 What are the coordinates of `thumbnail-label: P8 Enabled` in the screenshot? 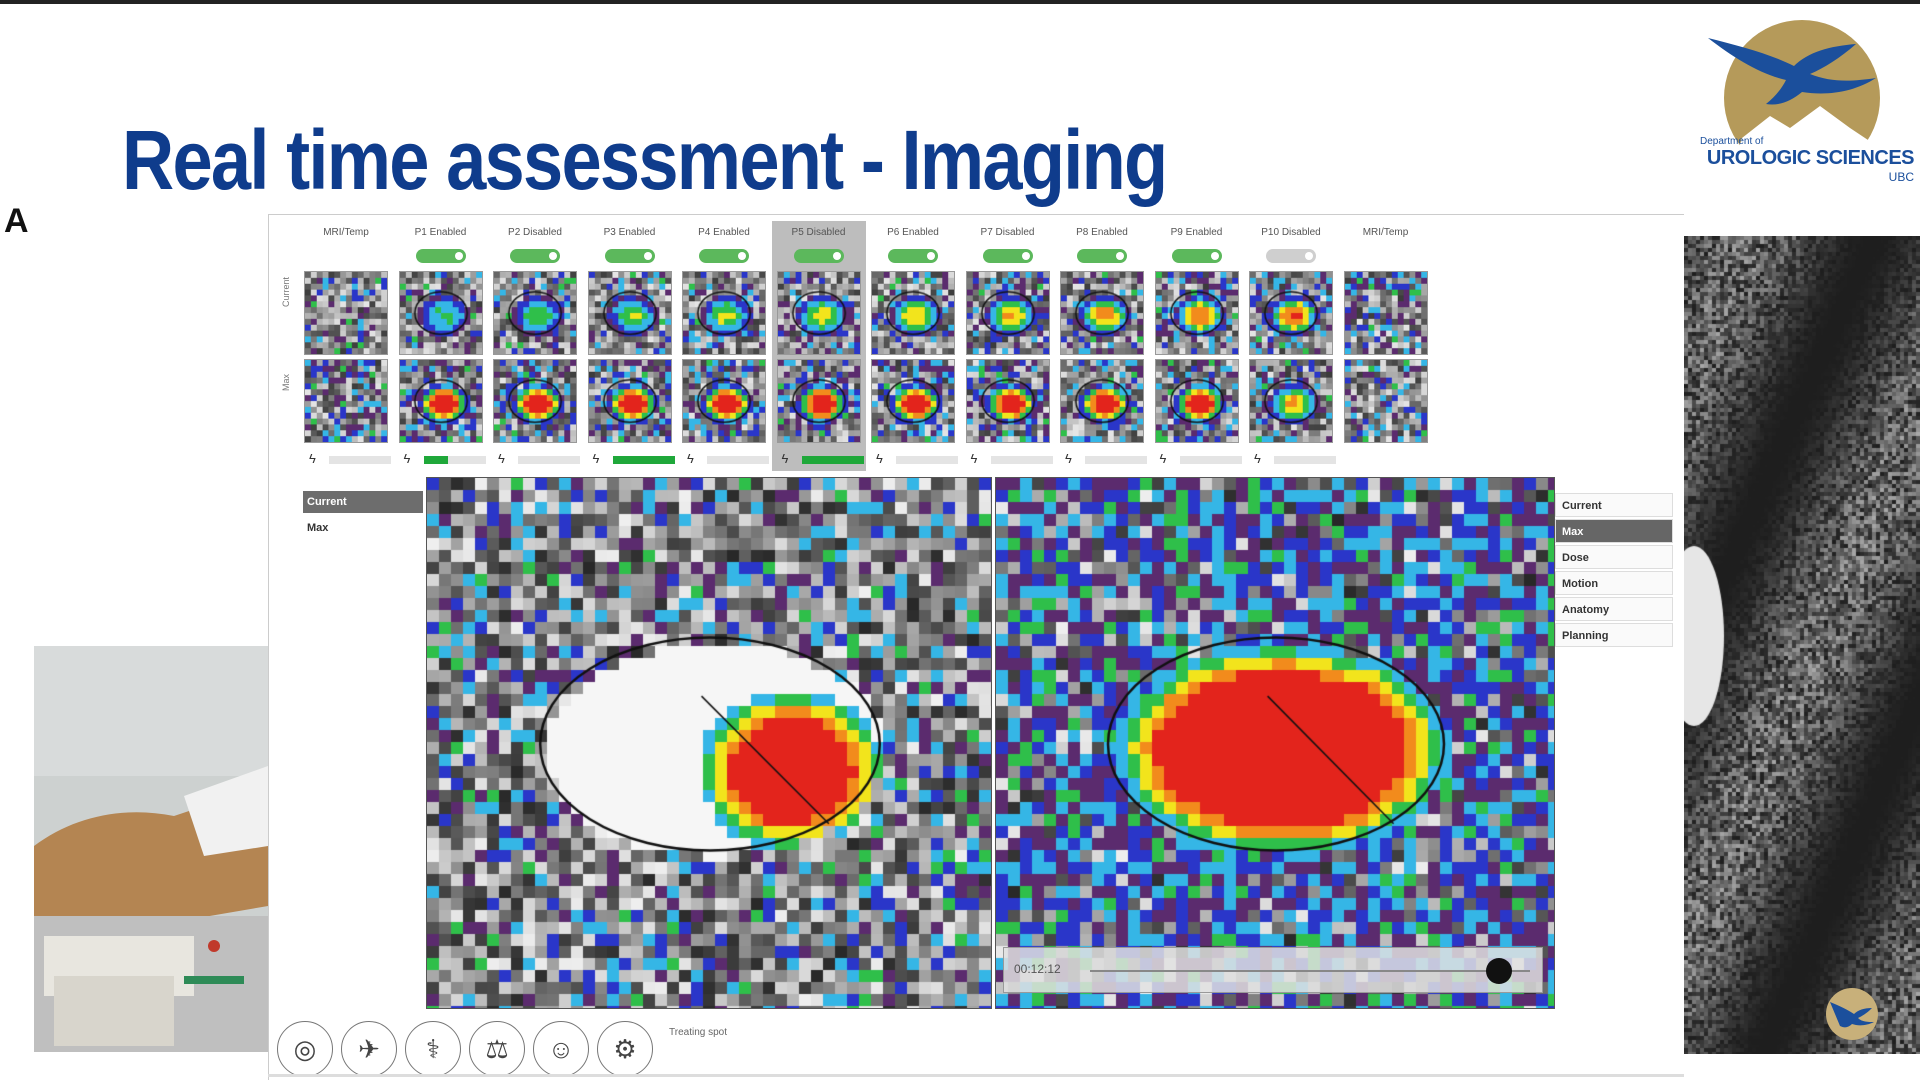 It's located at (1102, 232).